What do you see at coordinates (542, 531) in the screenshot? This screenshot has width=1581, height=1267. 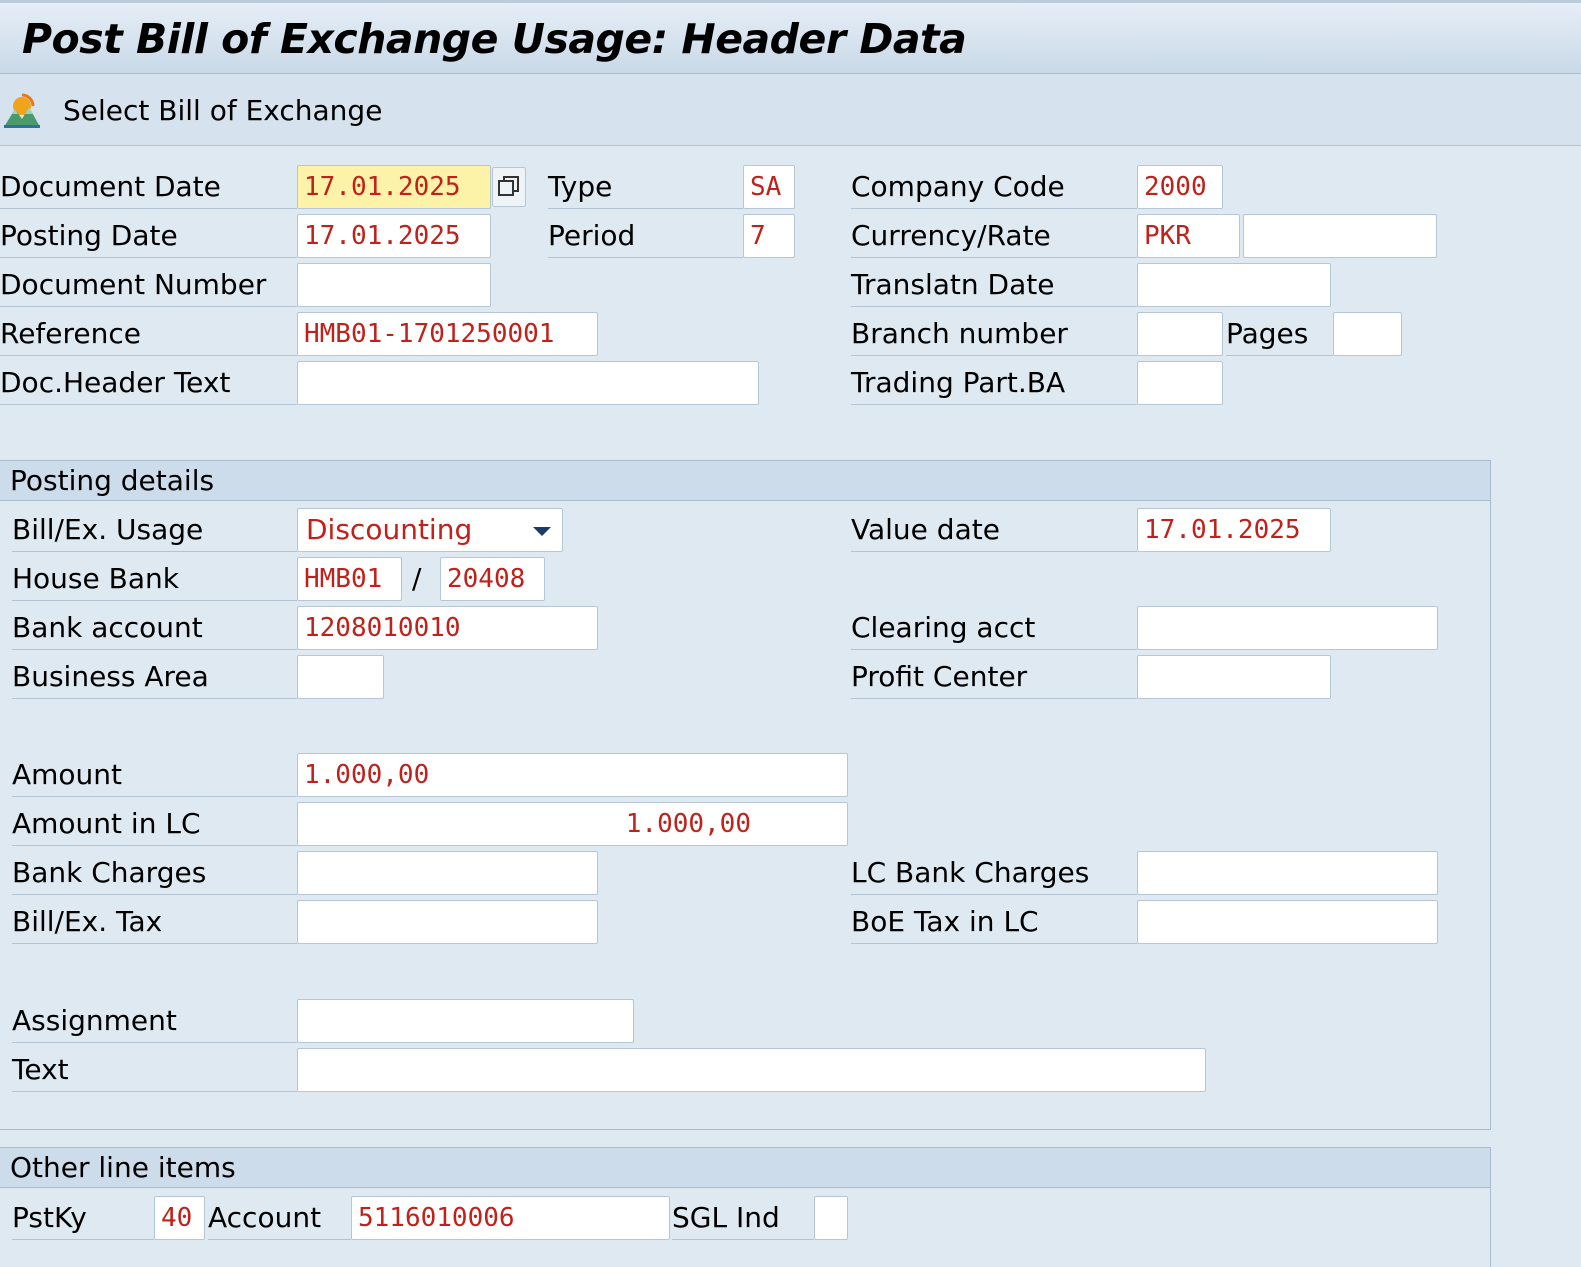 I see `chevron-down-icon` at bounding box center [542, 531].